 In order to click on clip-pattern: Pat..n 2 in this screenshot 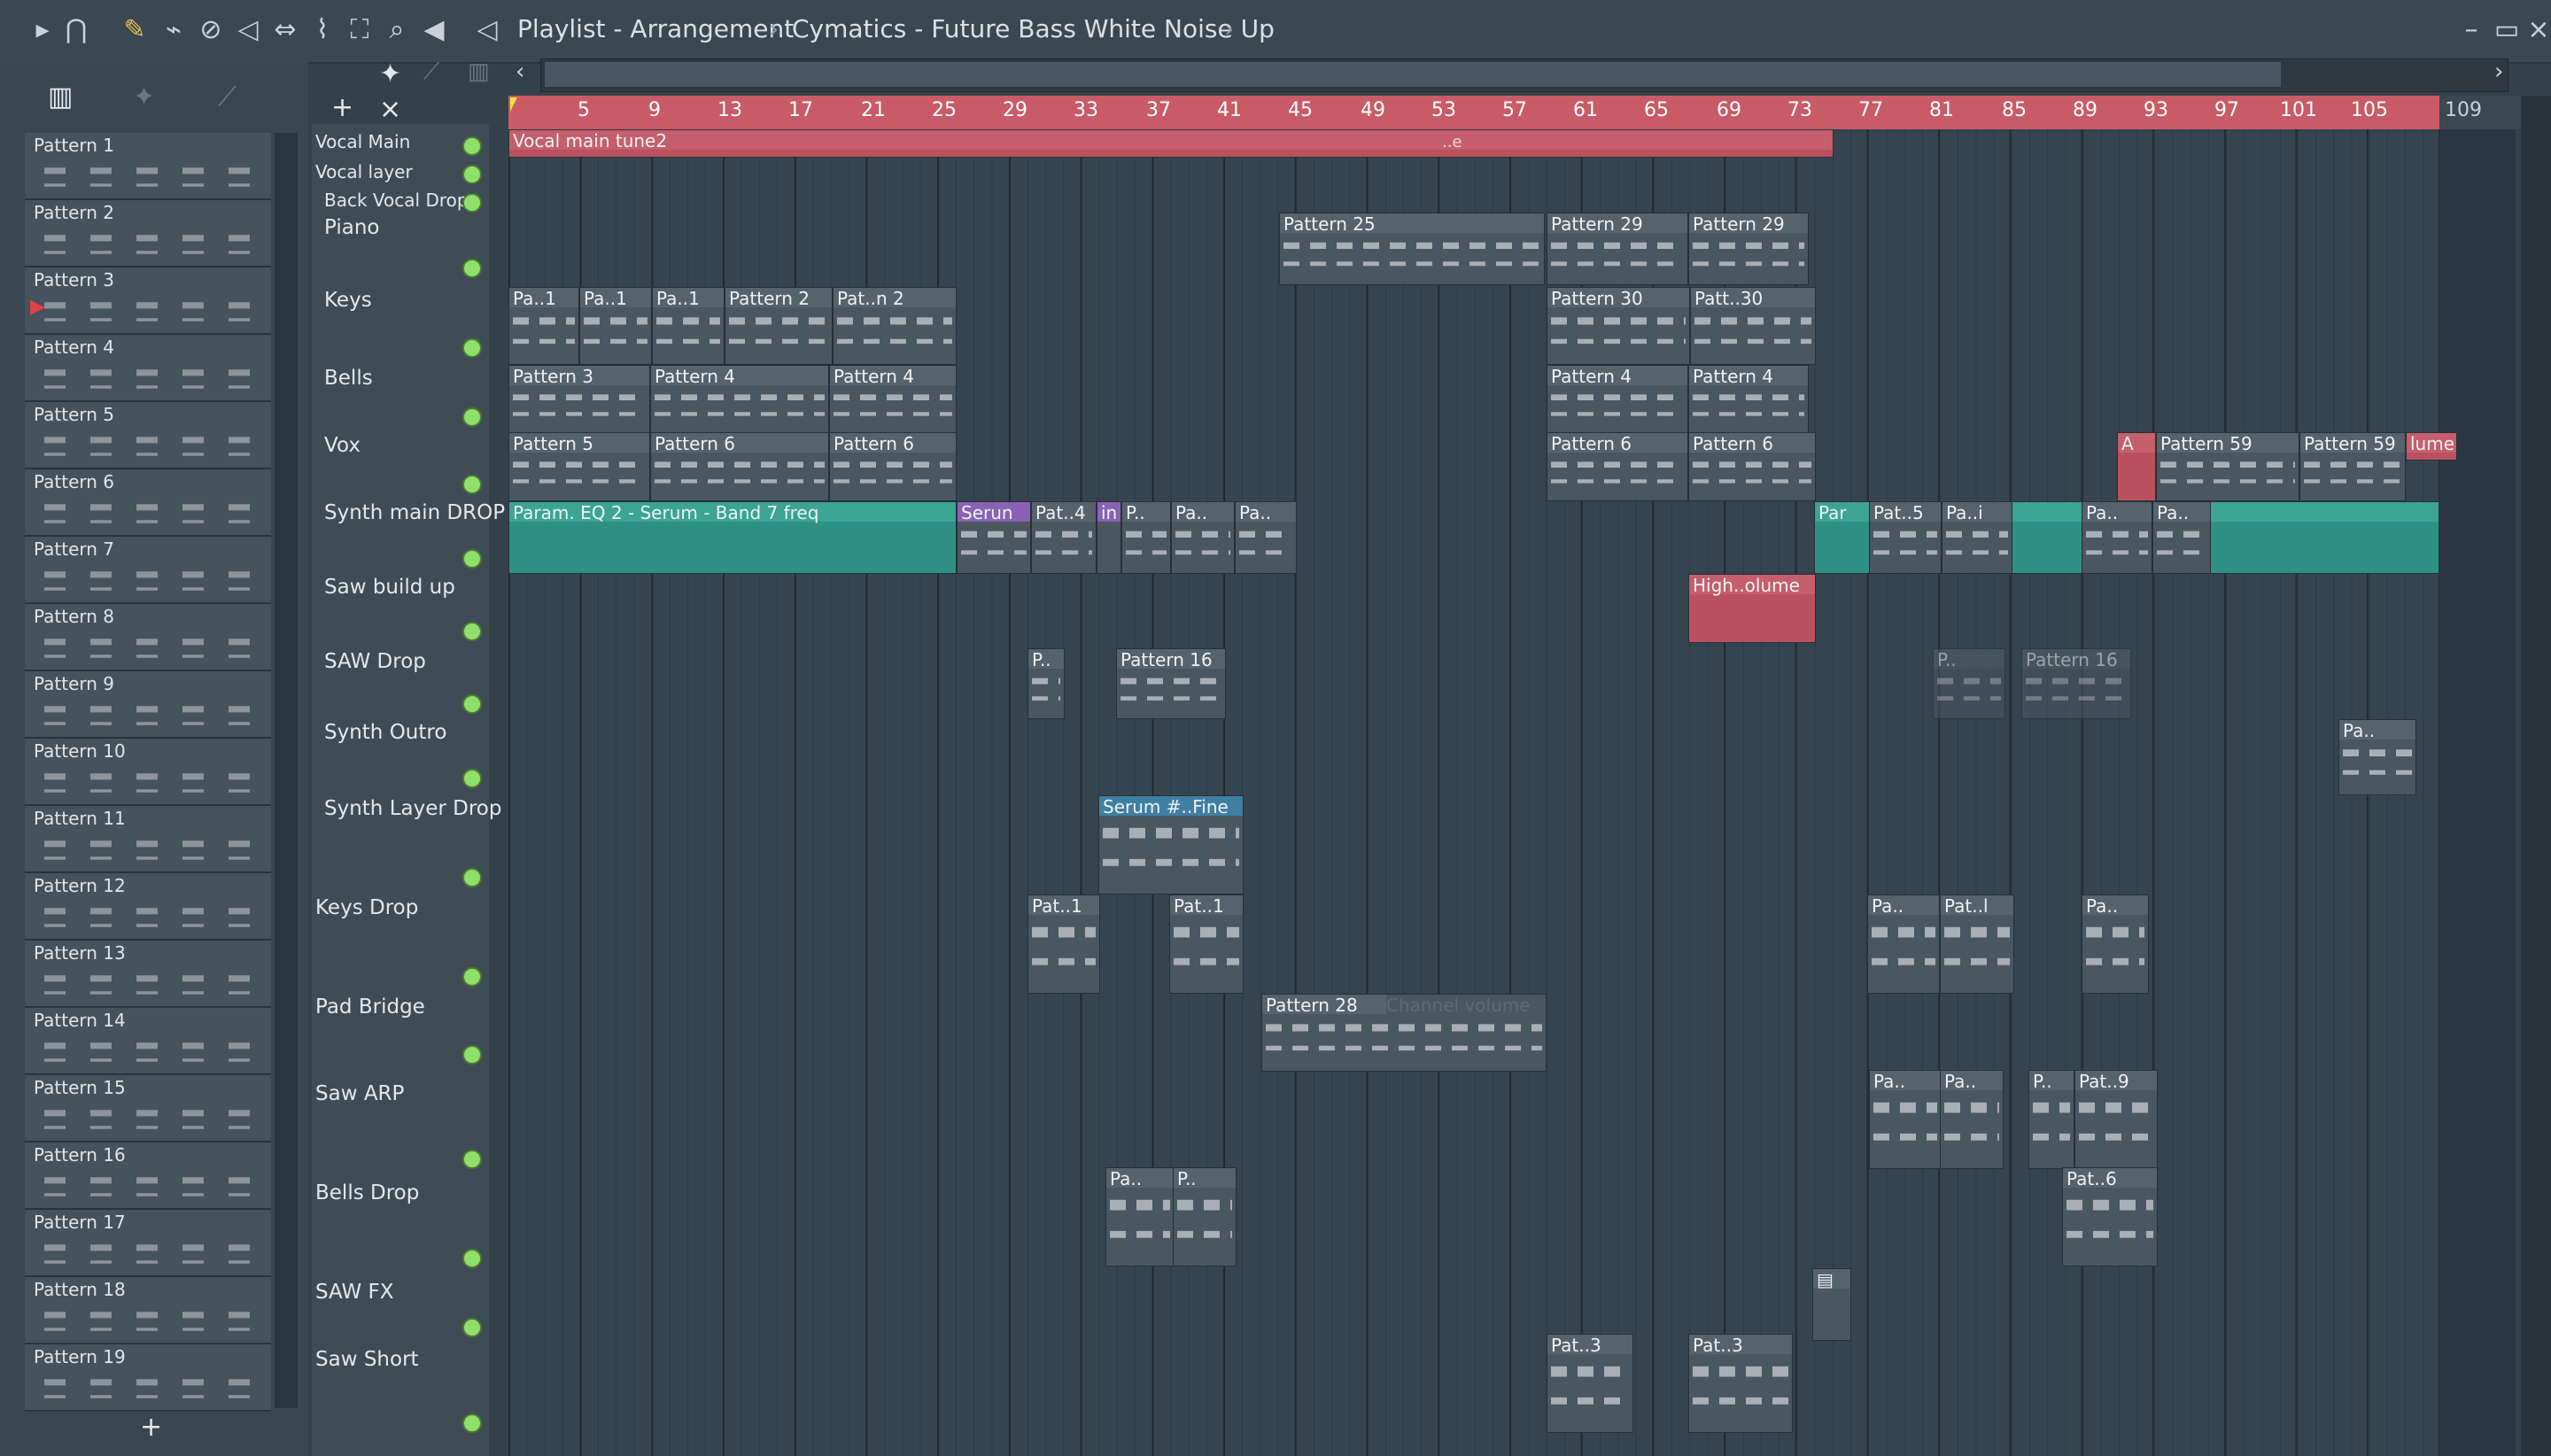, I will do `click(895, 326)`.